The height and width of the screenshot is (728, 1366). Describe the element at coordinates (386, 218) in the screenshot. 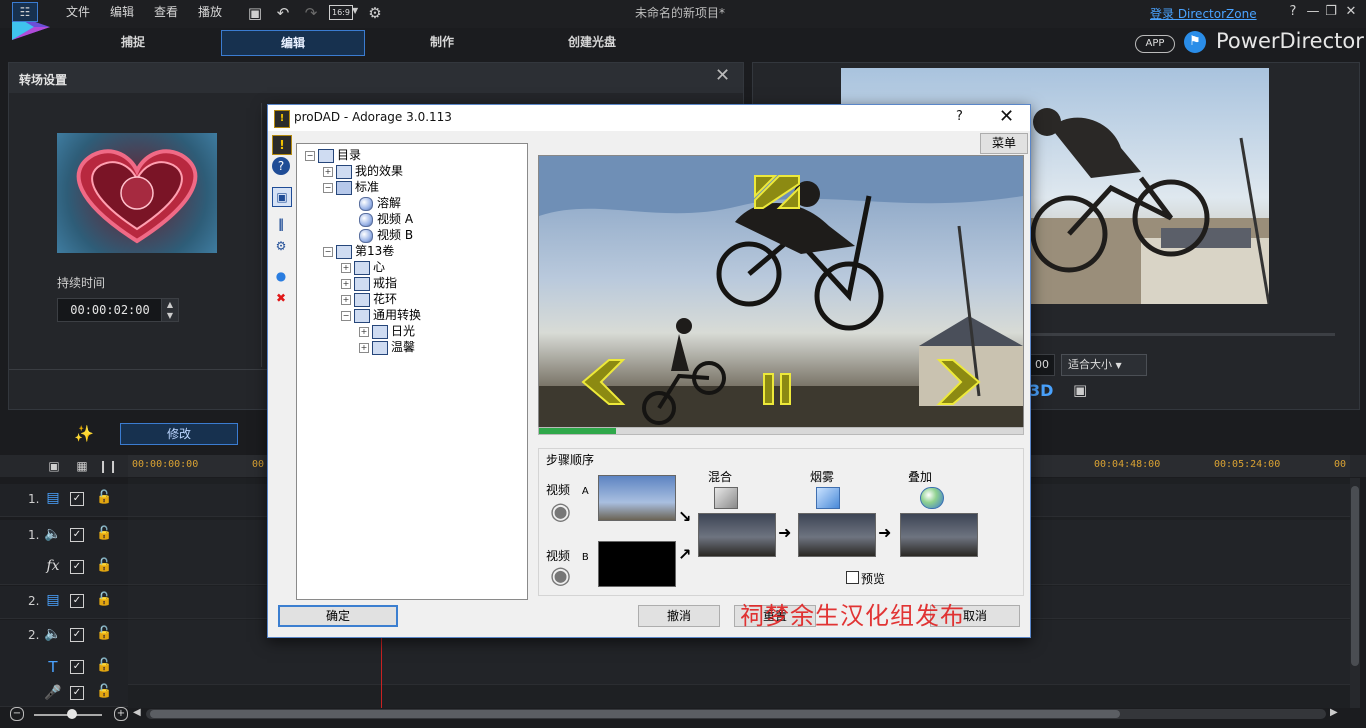

I see `tree-node-video-a: 视频 A` at that location.